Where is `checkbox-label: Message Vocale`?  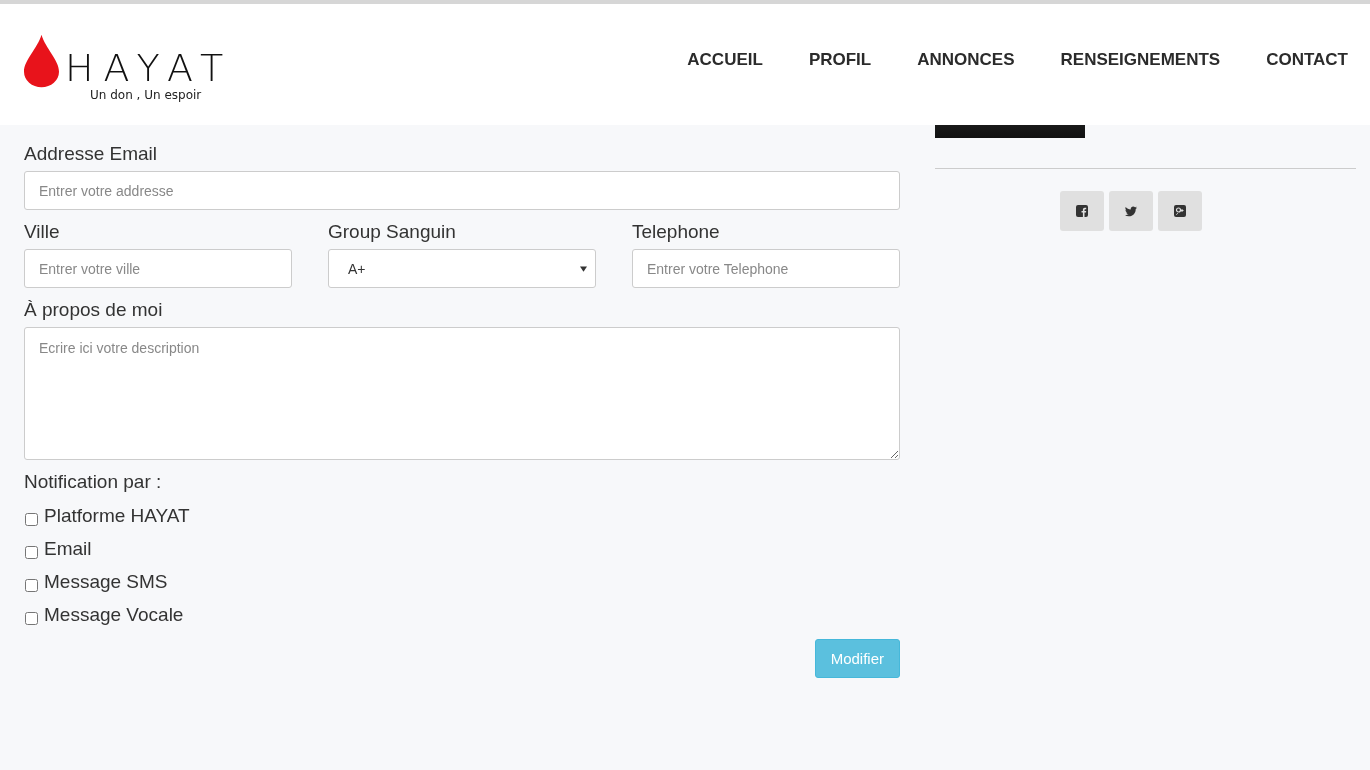
checkbox-label: Message Vocale is located at coordinates (114, 614).